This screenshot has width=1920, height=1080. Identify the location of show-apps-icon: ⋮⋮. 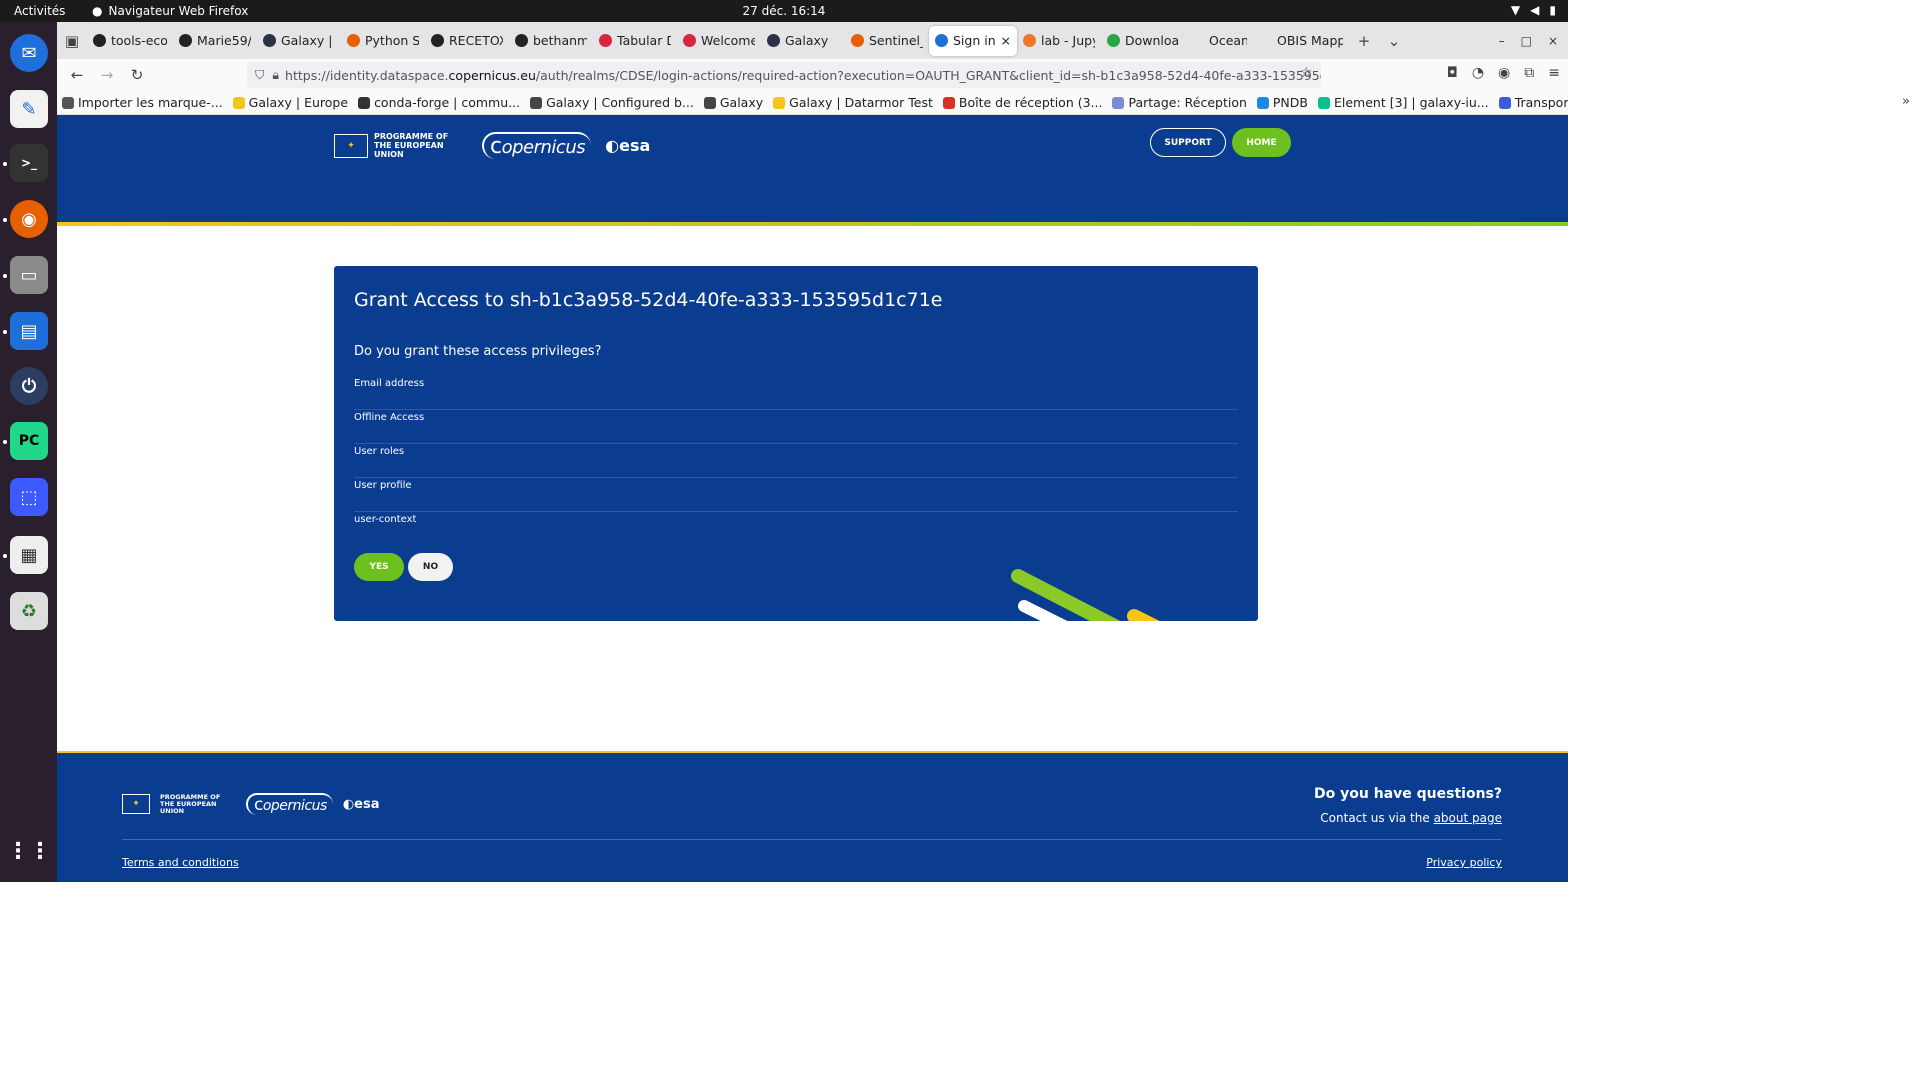
(29, 851).